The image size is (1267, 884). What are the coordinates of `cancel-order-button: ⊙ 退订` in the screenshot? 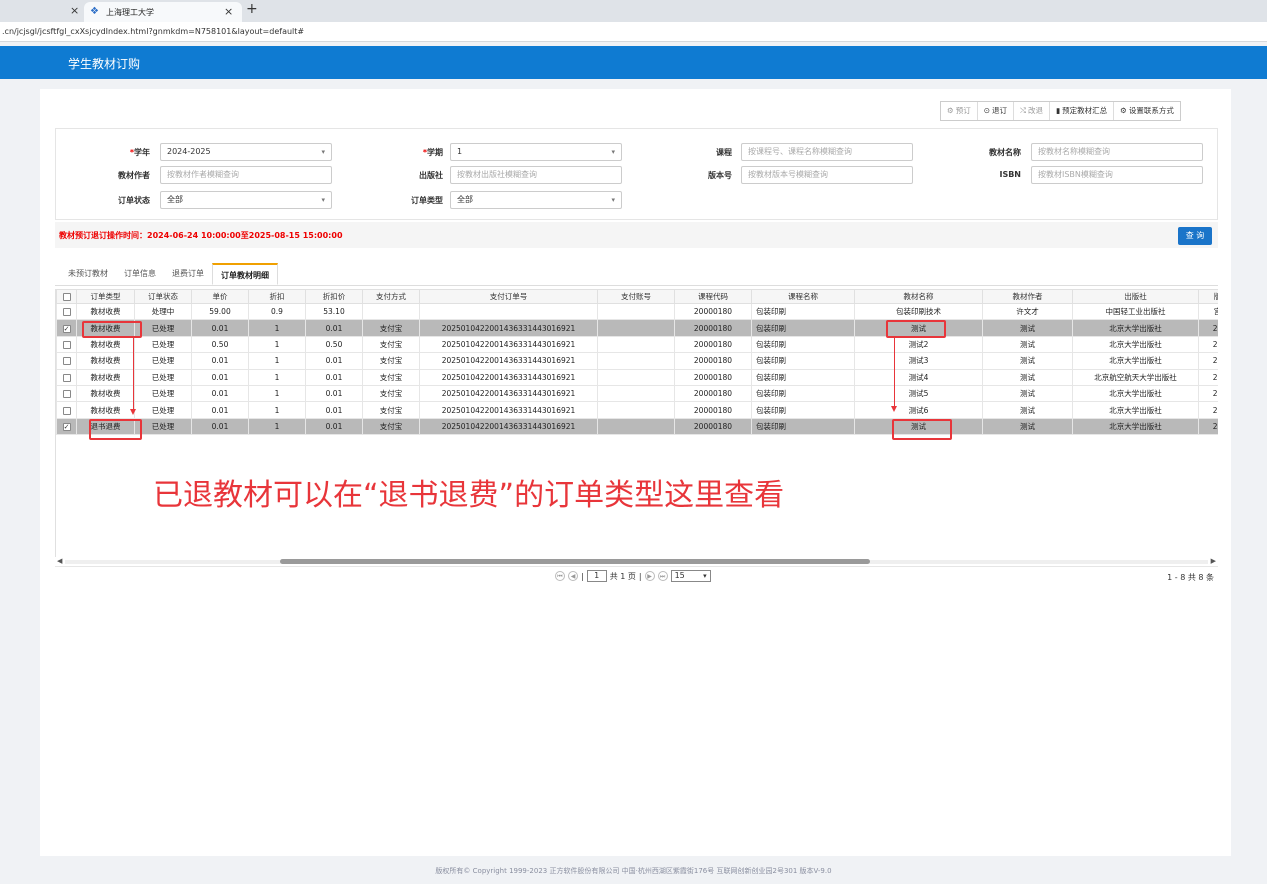 It's located at (996, 111).